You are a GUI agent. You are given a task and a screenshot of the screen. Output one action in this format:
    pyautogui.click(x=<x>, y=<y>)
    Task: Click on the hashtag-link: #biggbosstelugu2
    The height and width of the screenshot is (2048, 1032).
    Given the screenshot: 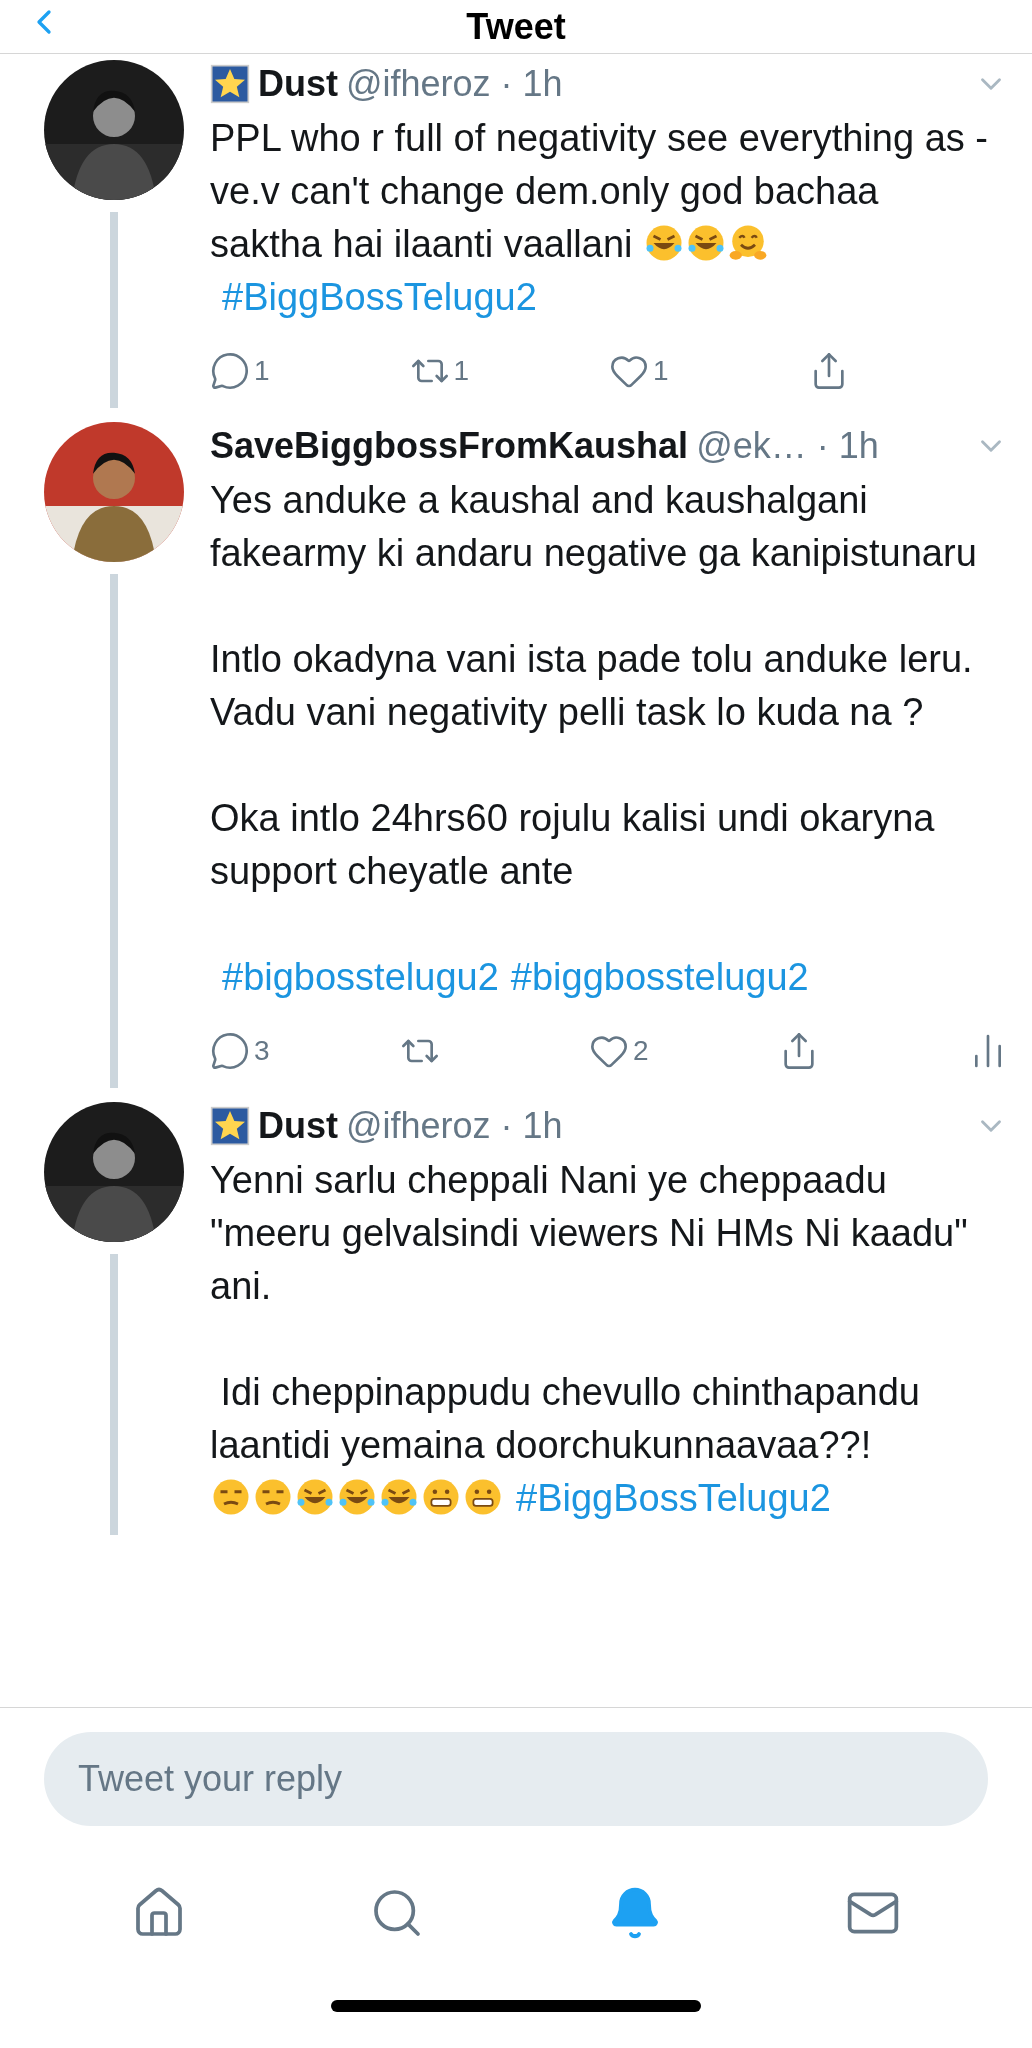 What is the action you would take?
    pyautogui.click(x=659, y=977)
    